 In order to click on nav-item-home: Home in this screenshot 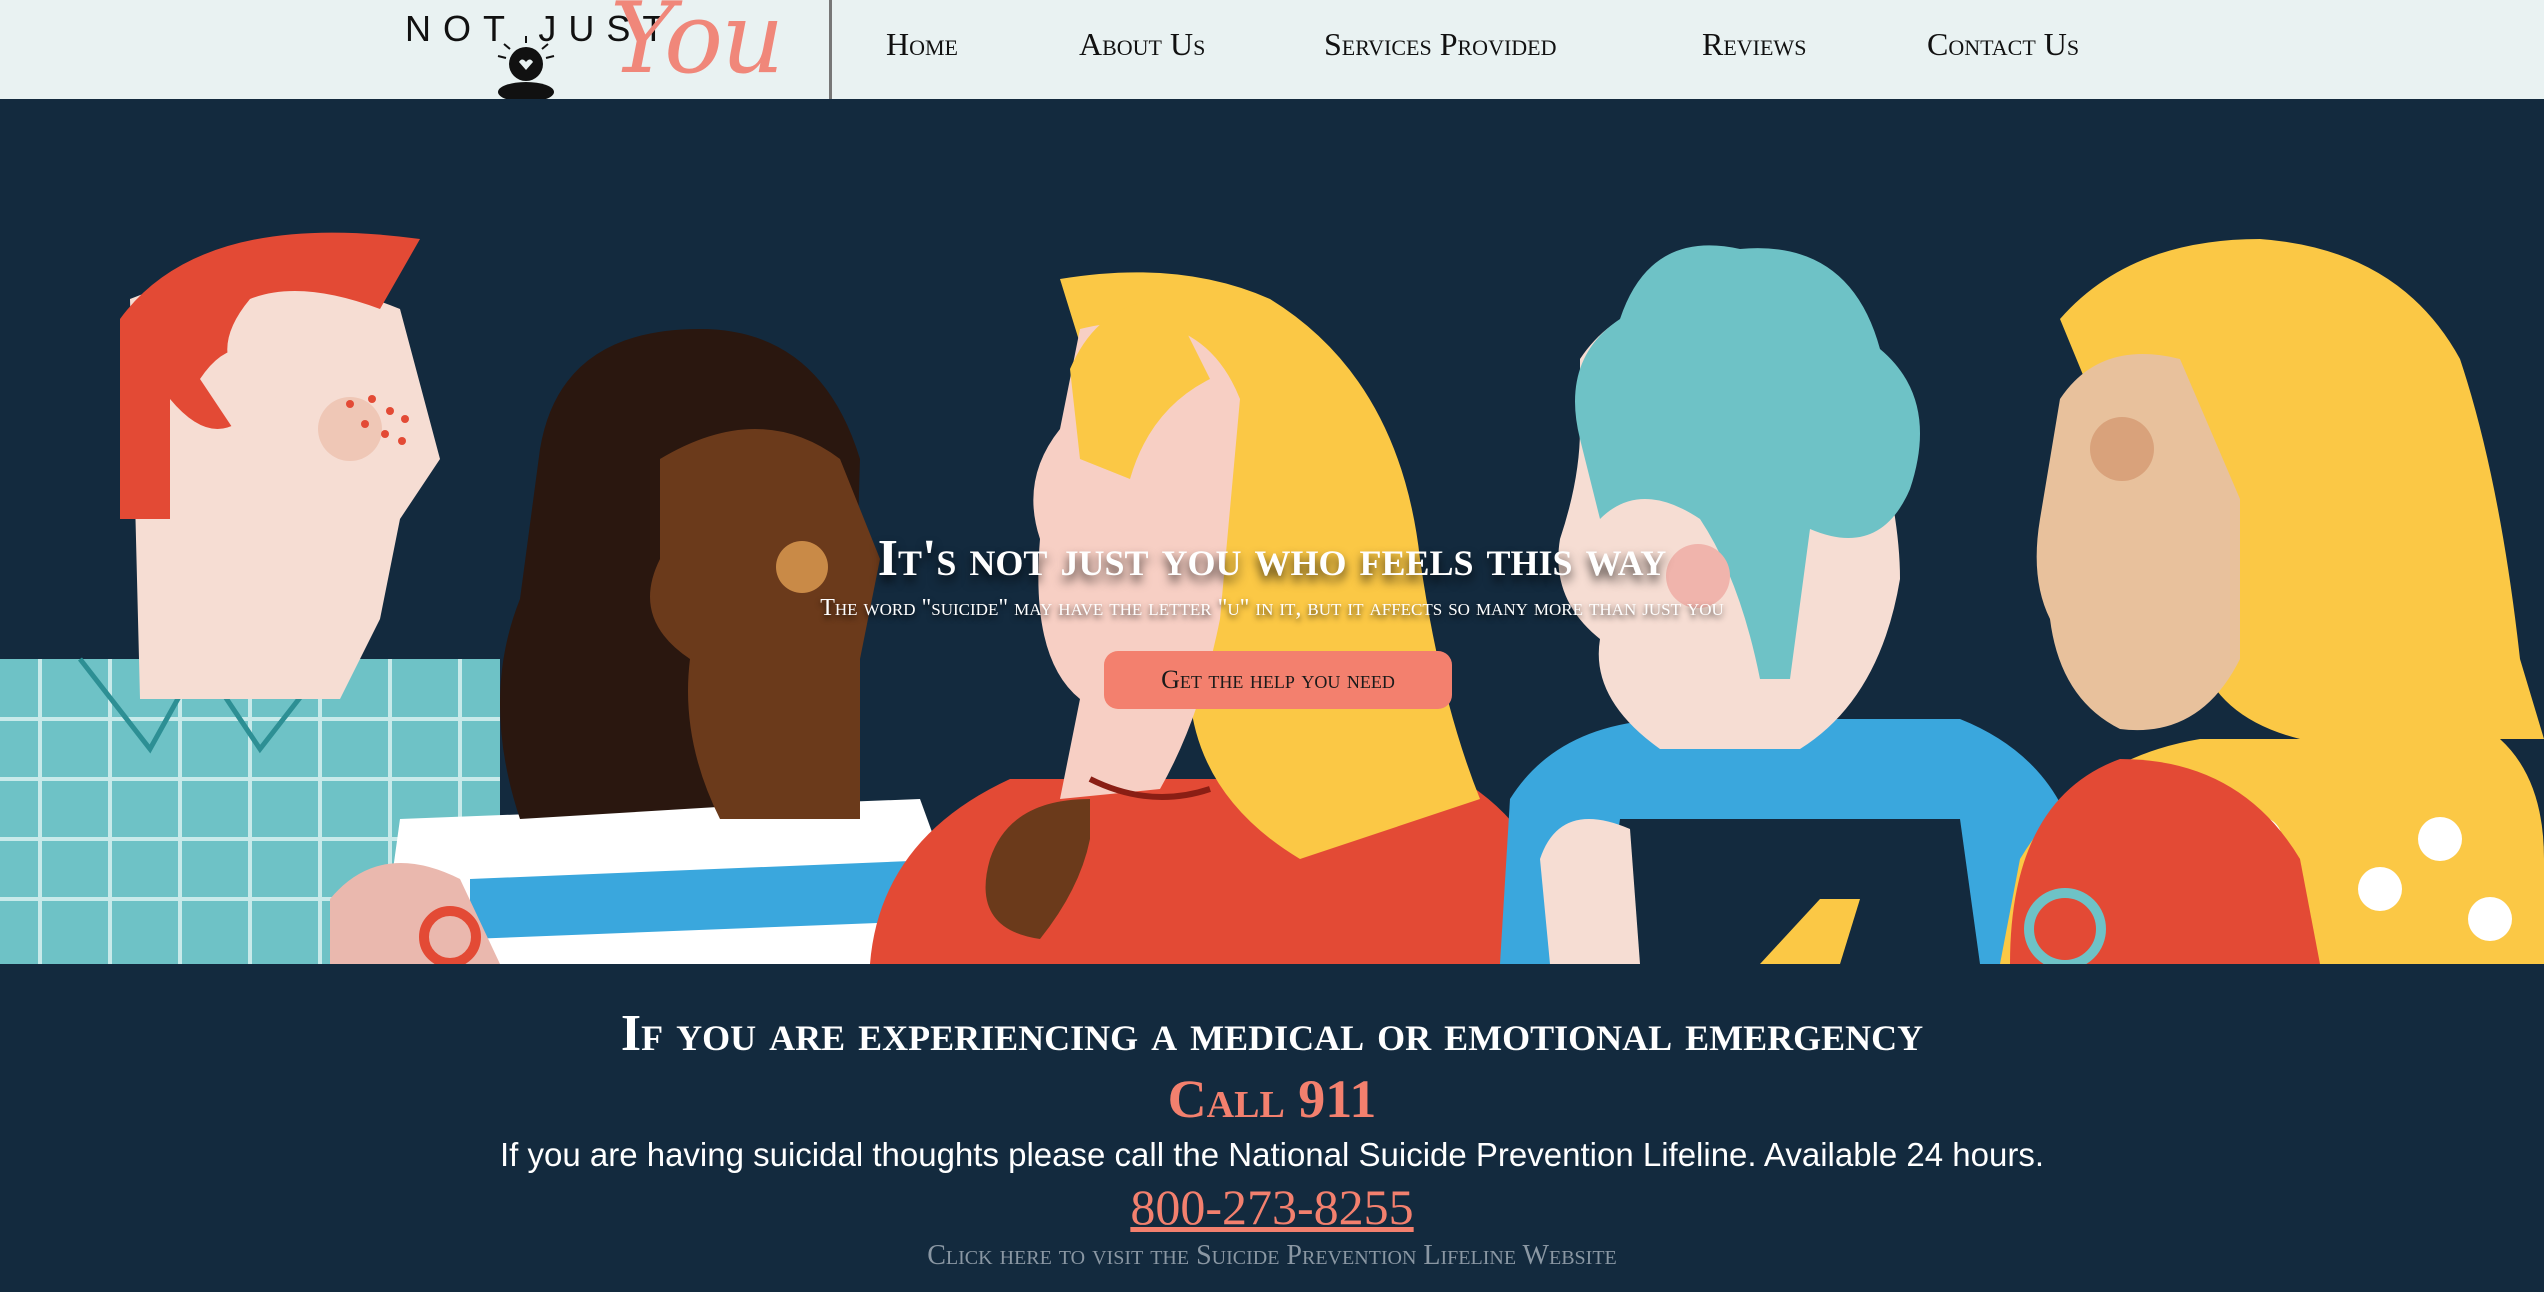, I will do `click(922, 44)`.